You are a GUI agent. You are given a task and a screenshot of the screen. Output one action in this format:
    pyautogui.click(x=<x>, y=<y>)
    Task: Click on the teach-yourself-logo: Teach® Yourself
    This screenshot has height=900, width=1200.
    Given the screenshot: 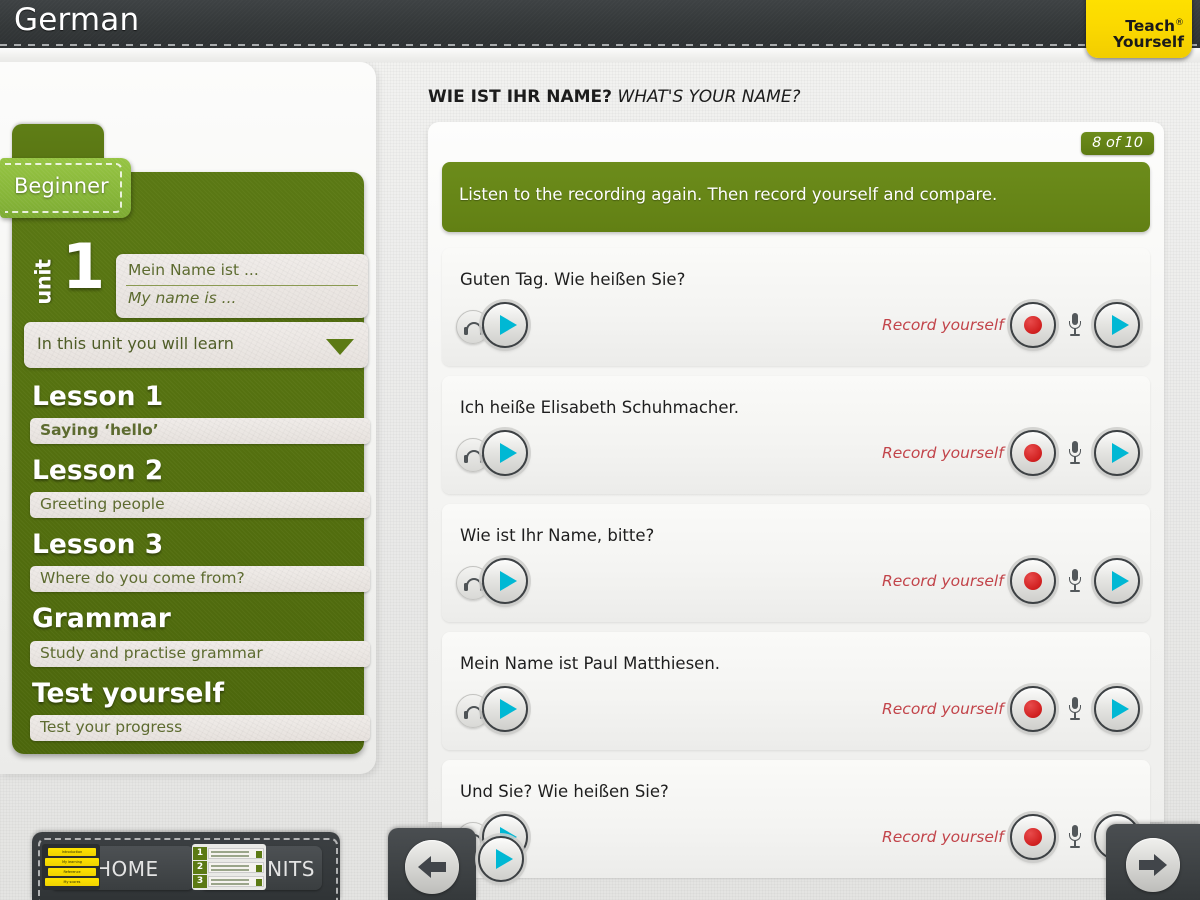 What is the action you would take?
    pyautogui.click(x=1139, y=29)
    